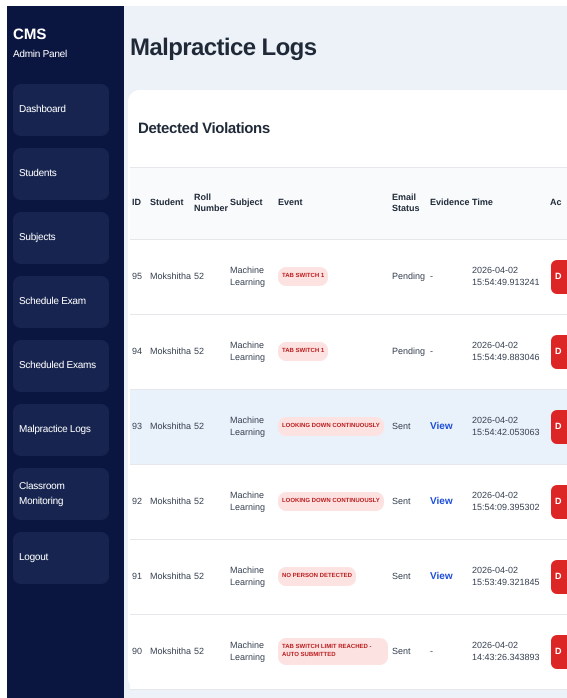 Image resolution: width=567 pixels, height=698 pixels. I want to click on page-title: Malpractice Logs, so click(224, 48).